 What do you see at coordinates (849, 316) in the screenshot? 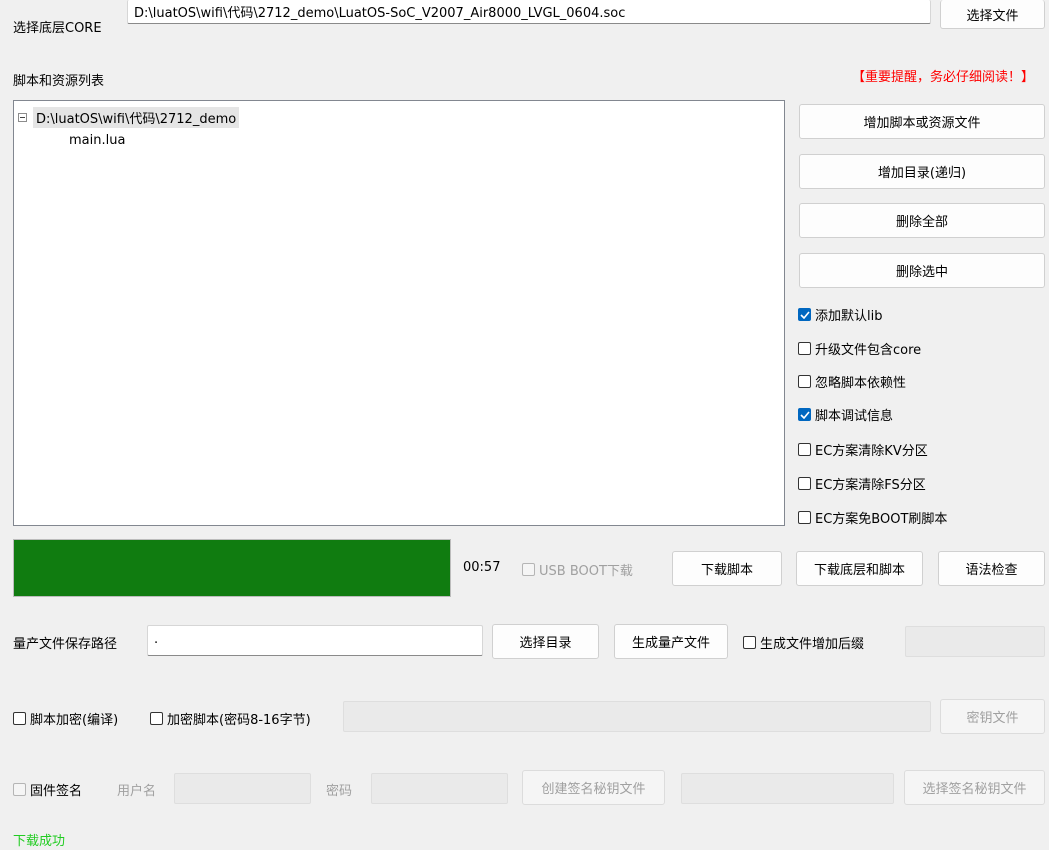
I see `option-label: 添加默认lib` at bounding box center [849, 316].